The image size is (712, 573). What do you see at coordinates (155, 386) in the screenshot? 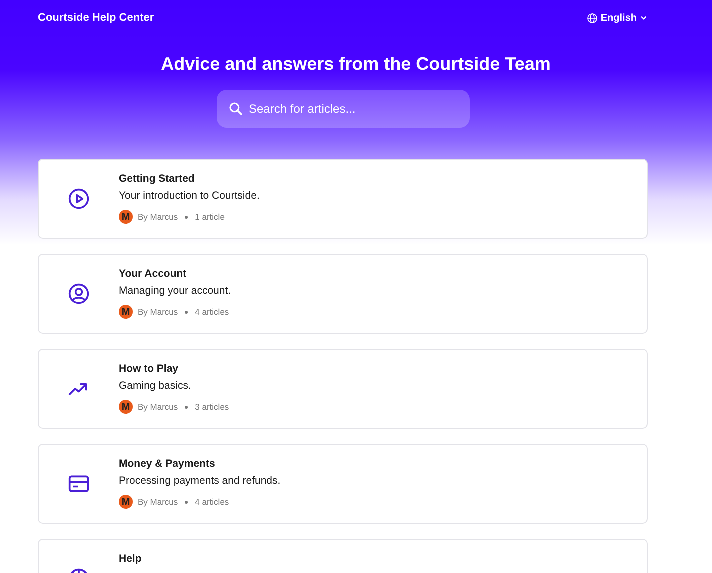
I see `collection-description: Gaming basics.` at bounding box center [155, 386].